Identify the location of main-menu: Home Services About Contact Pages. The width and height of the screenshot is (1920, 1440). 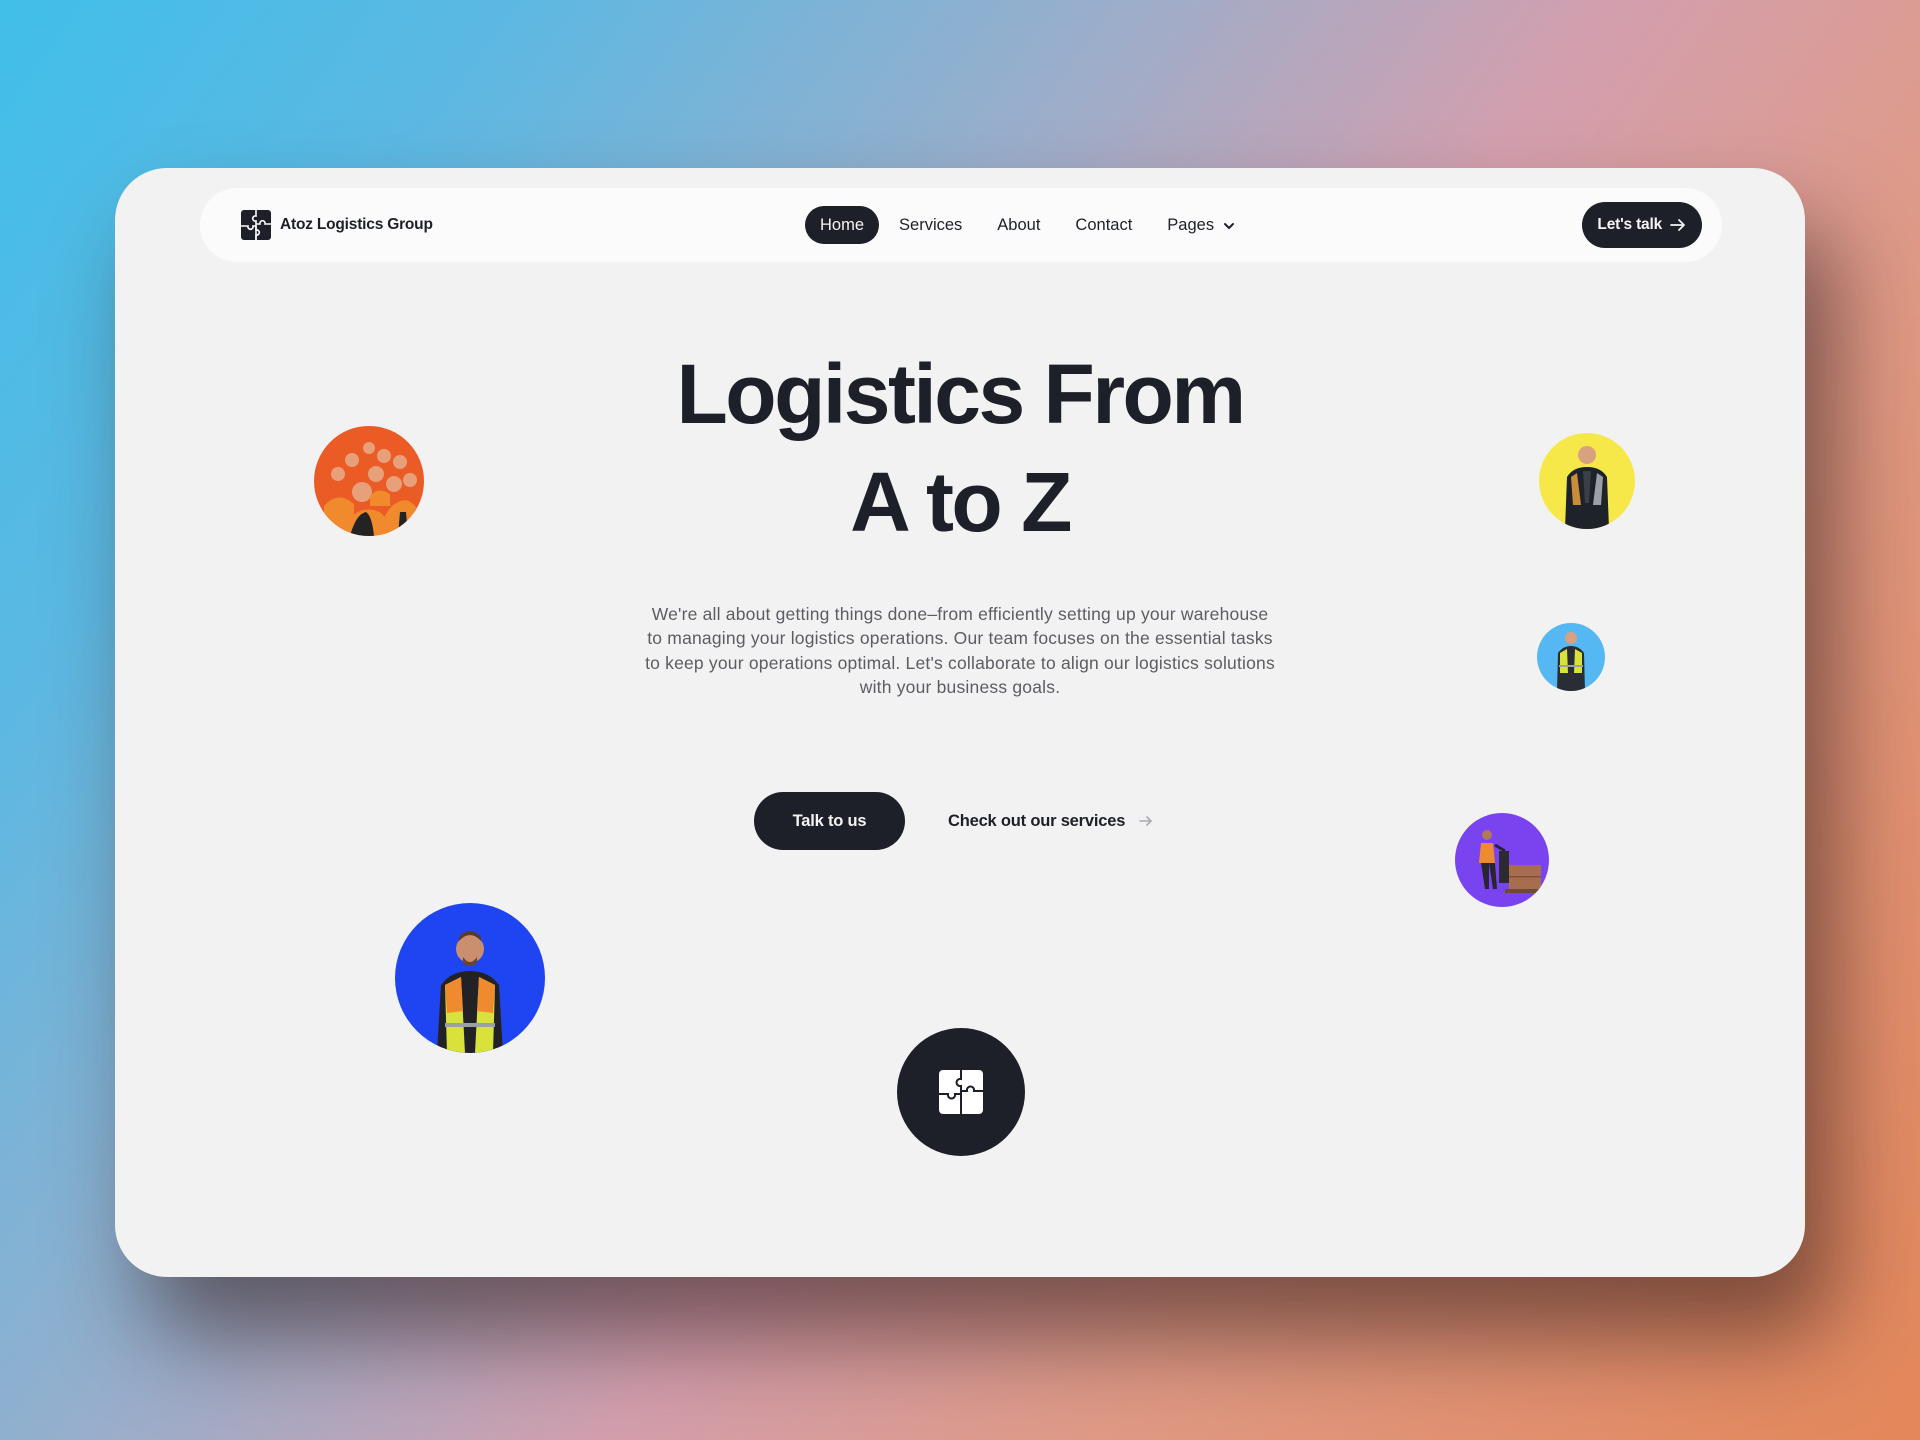
(1030, 225).